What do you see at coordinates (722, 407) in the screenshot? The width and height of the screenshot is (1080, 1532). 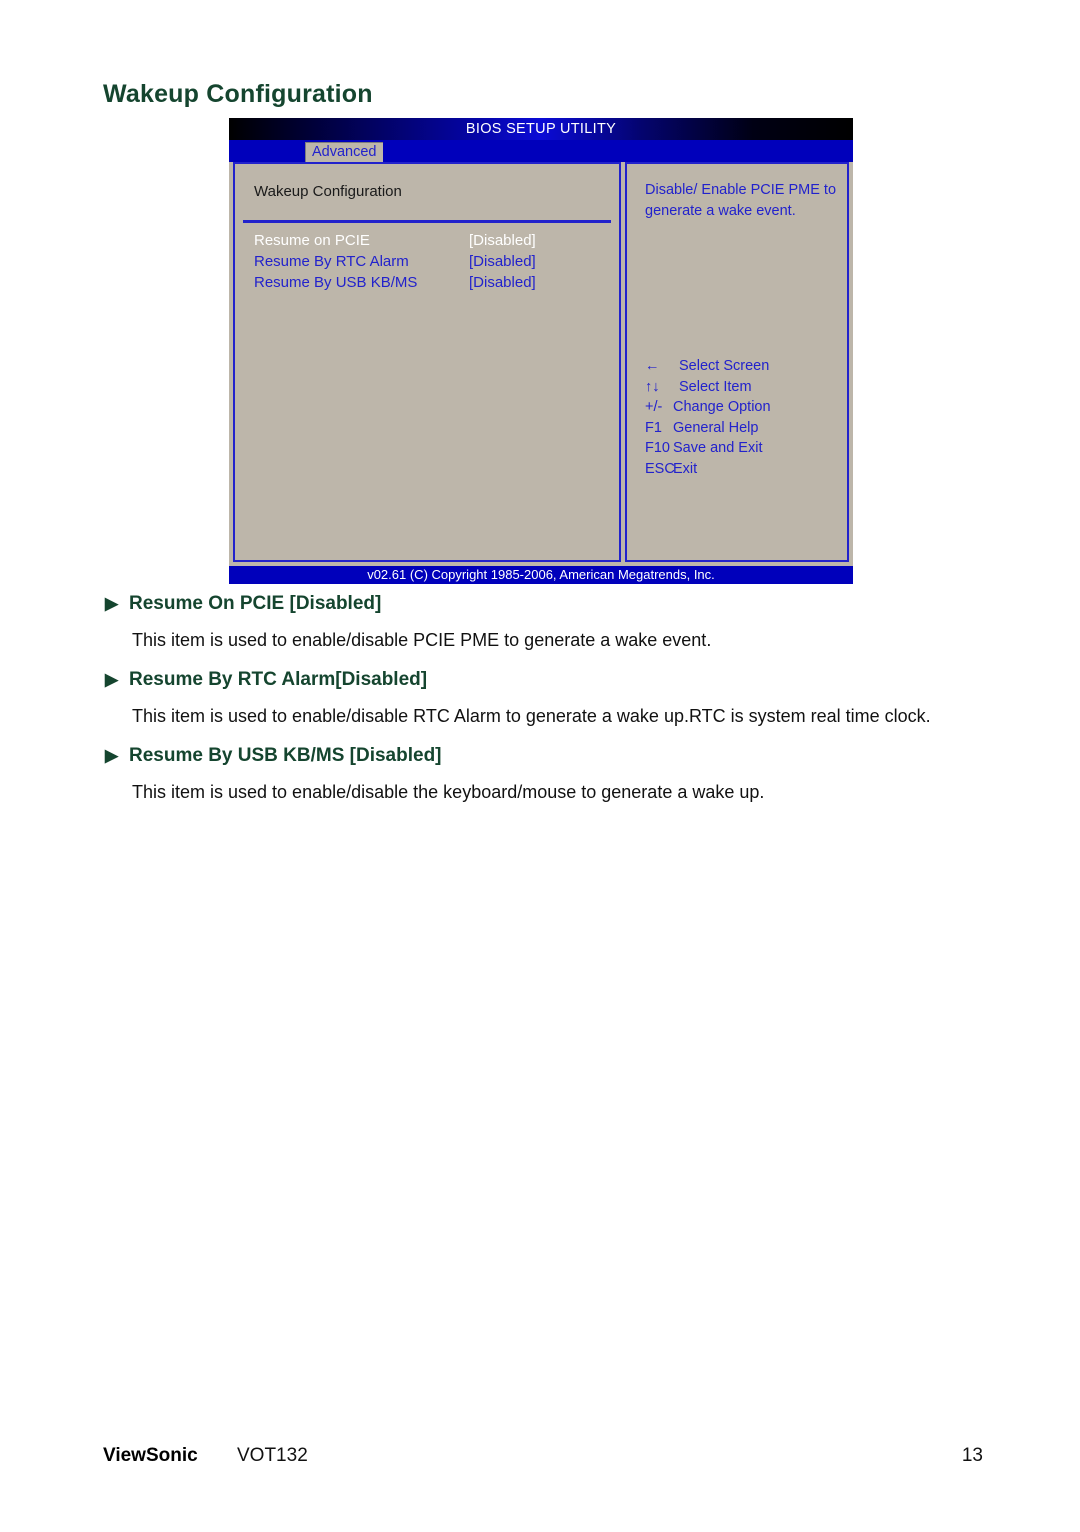 I see `key-legend-label: Change Option` at bounding box center [722, 407].